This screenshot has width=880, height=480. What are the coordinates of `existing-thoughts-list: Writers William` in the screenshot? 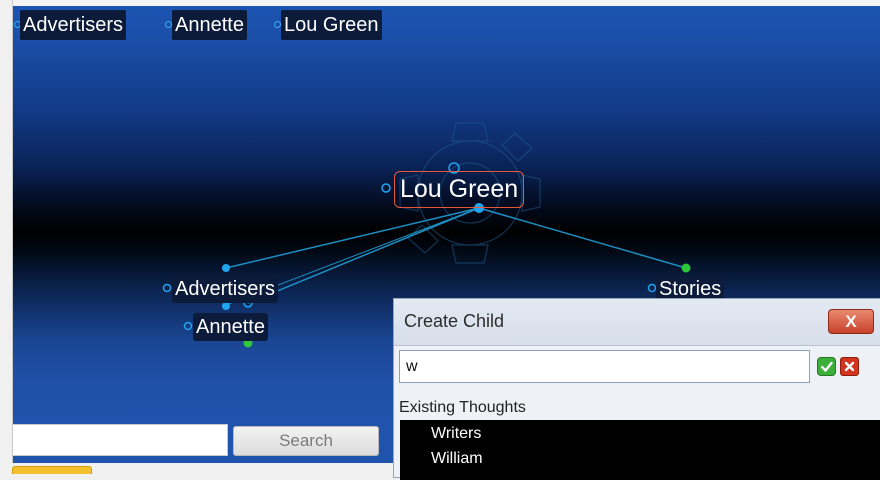 It's located at (640, 450).